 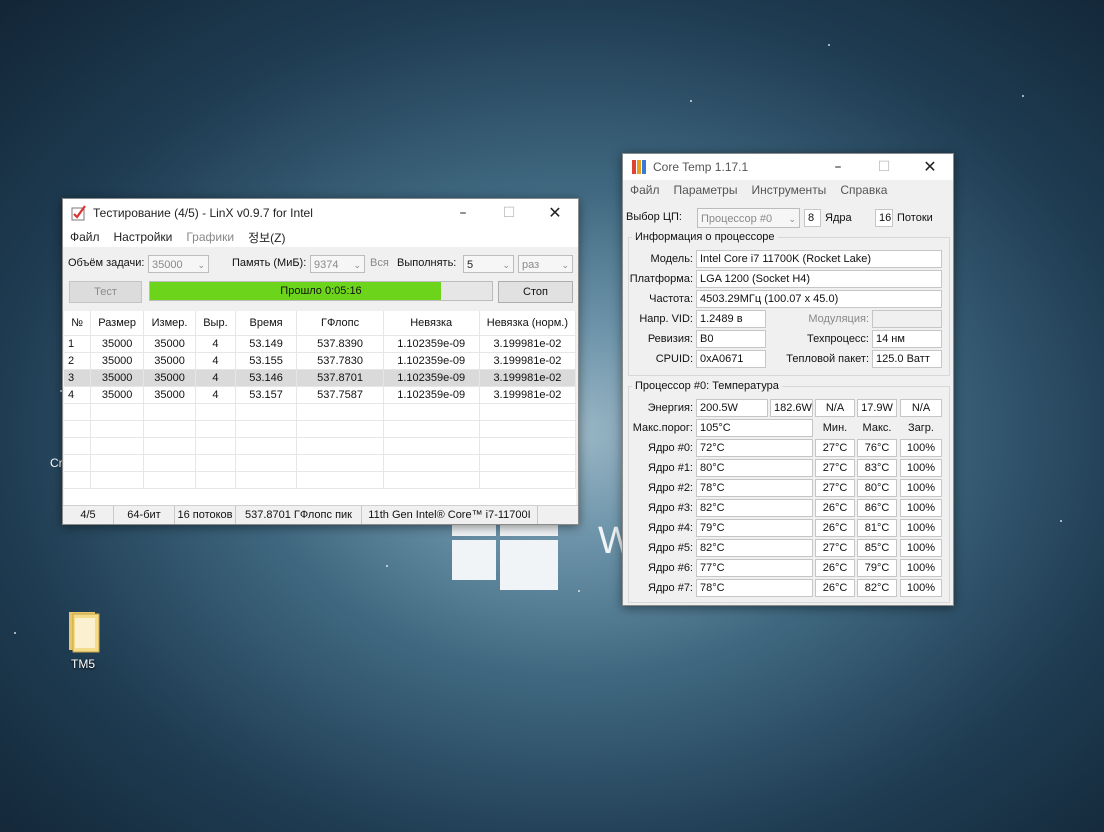 I want to click on desktop-icon-tm5: TM5, so click(x=83, y=639).